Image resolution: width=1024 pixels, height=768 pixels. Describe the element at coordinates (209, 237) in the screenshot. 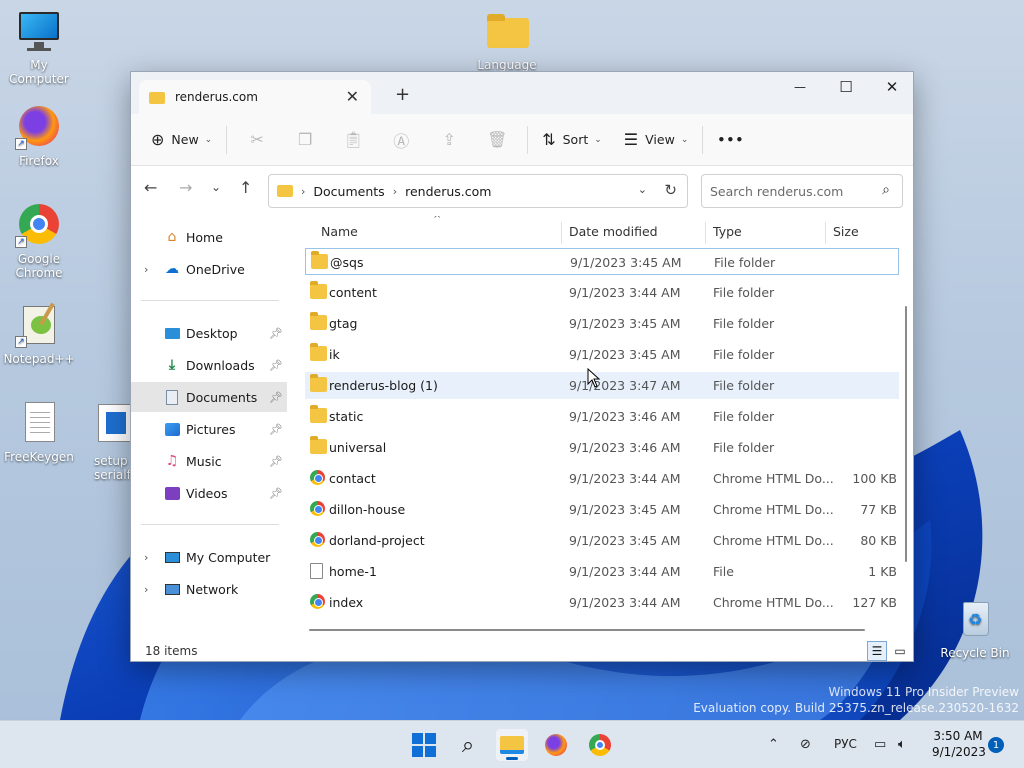

I see `nav-item-home: ⌂ Home` at that location.